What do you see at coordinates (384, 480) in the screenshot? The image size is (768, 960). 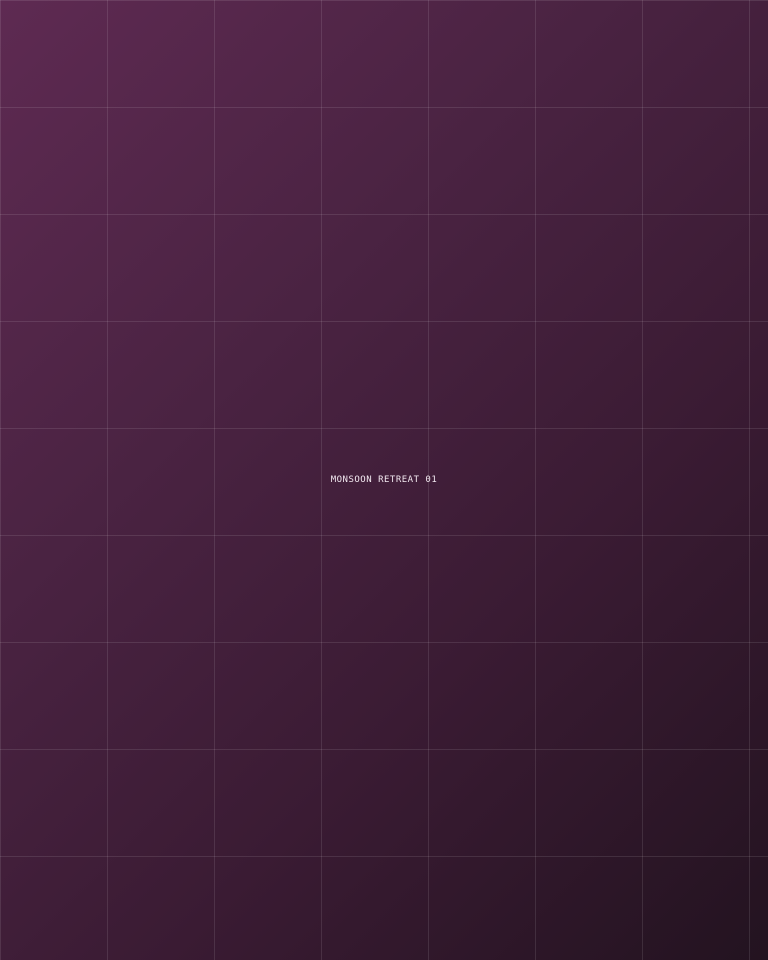 I see `center-caption: MONSOON RETREAT 01` at bounding box center [384, 480].